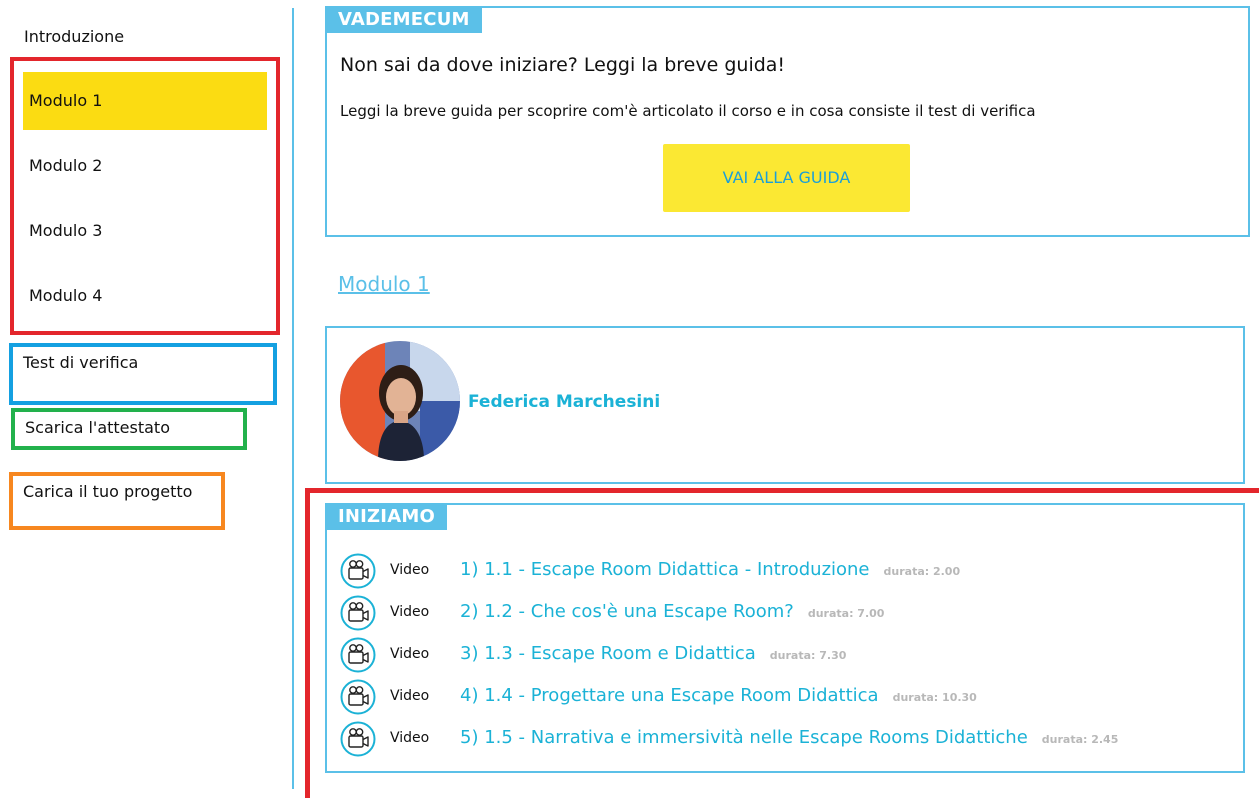 Image resolution: width=1259 pixels, height=798 pixels. What do you see at coordinates (145, 196) in the screenshot?
I see `modules-annotation-box: Modulo 1 Modulo 2 Modulo 3 Modulo 4` at bounding box center [145, 196].